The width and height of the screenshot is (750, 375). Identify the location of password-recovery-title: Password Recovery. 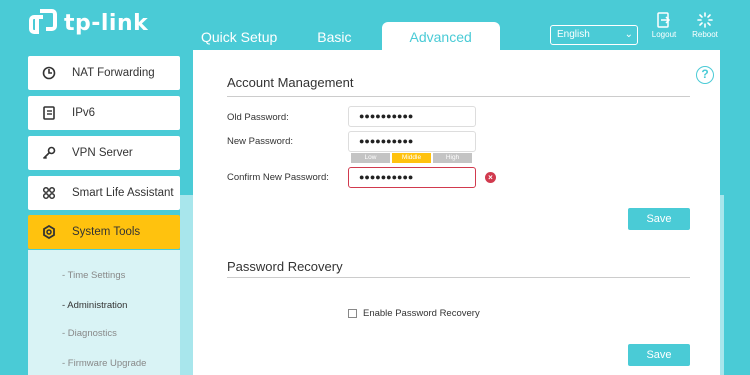
(285, 266).